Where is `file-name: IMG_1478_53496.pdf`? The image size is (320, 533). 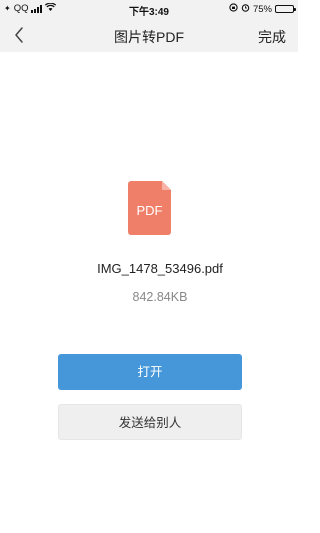
file-name: IMG_1478_53496.pdf is located at coordinates (160, 268).